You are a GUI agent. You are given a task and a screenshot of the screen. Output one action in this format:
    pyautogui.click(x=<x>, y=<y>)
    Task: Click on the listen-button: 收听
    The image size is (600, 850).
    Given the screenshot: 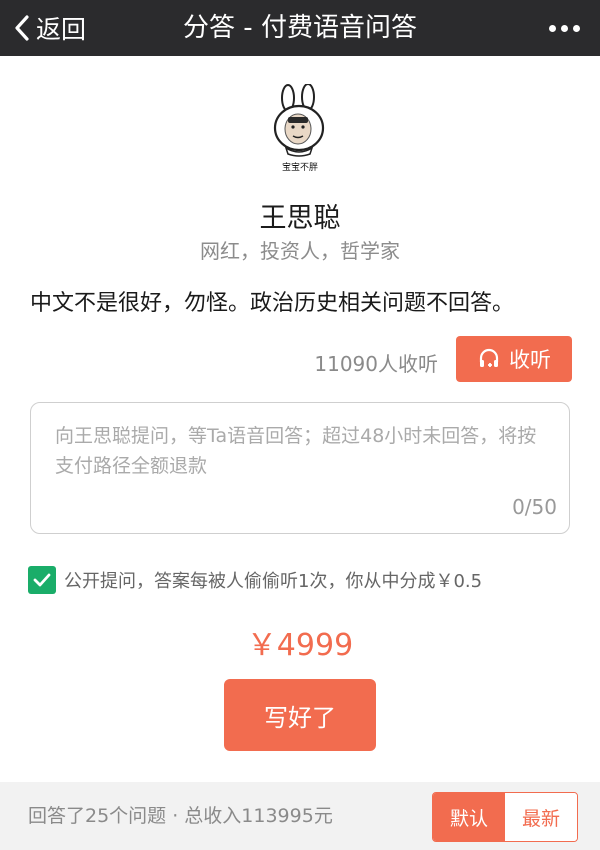 What is the action you would take?
    pyautogui.click(x=514, y=359)
    